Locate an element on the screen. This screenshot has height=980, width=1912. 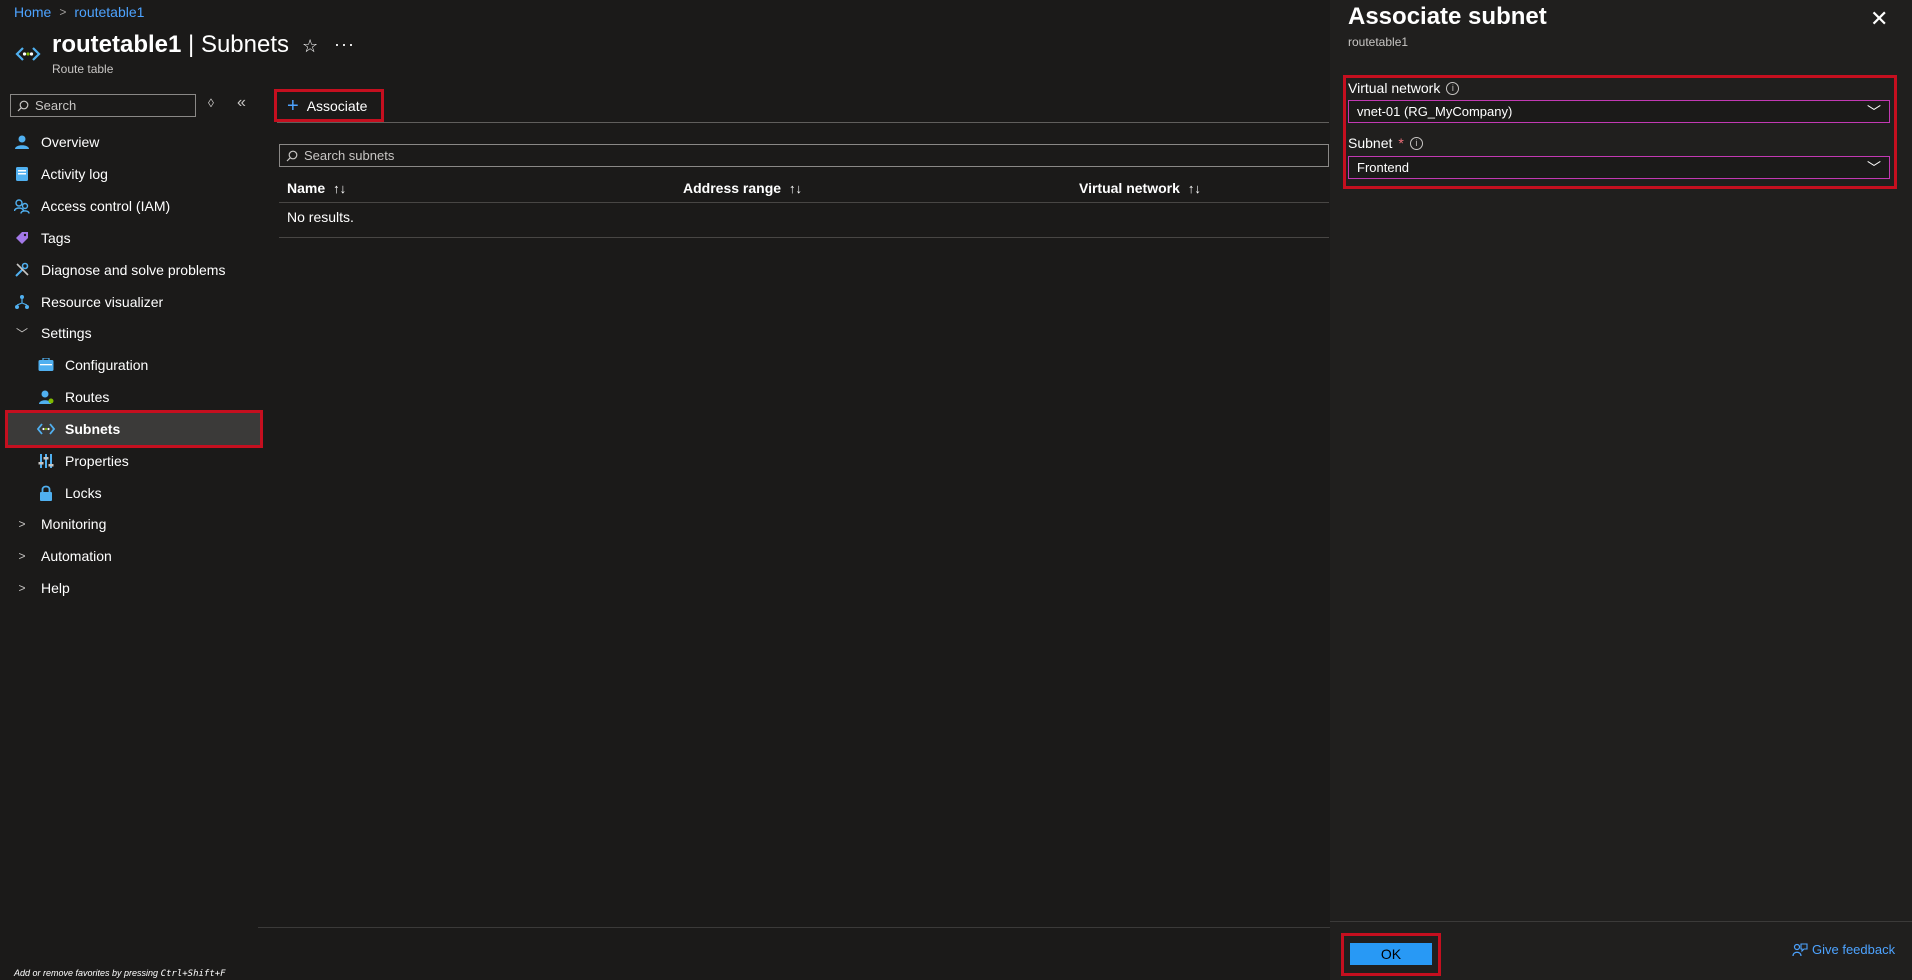
route-table-icon is located at coordinates (28, 54).